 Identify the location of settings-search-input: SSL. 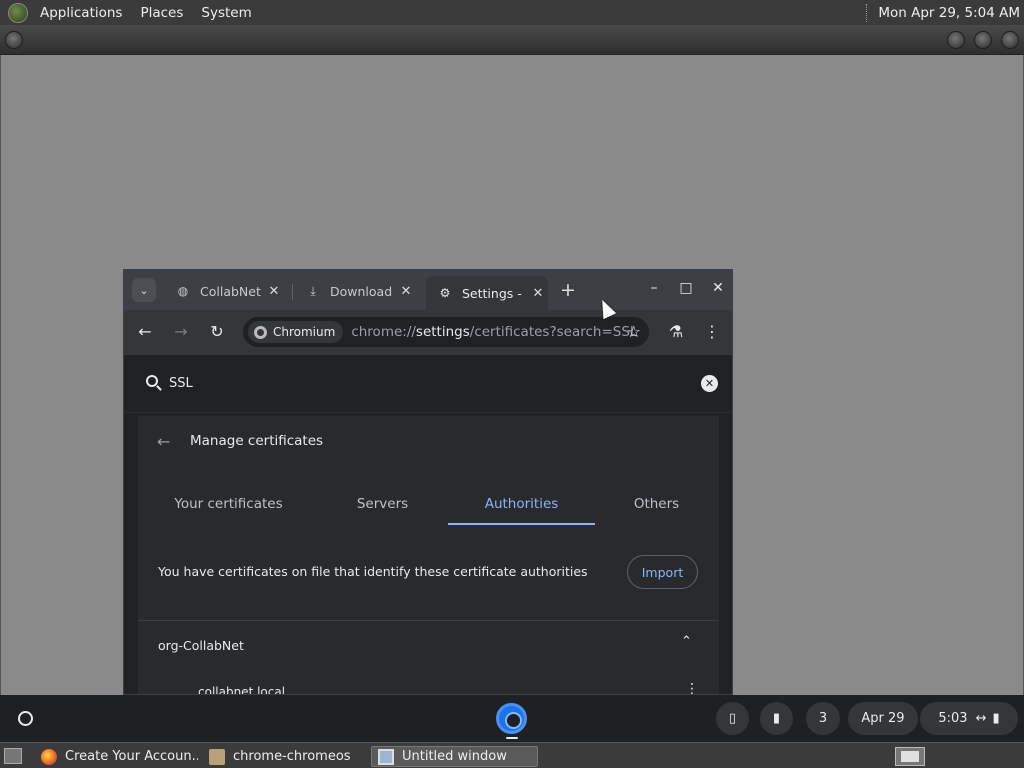
(181, 383).